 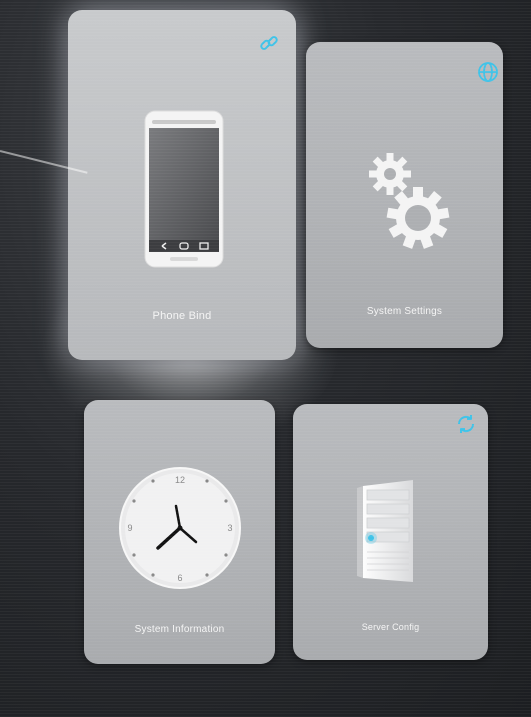 I want to click on smartphone-icon, so click(x=184, y=189).